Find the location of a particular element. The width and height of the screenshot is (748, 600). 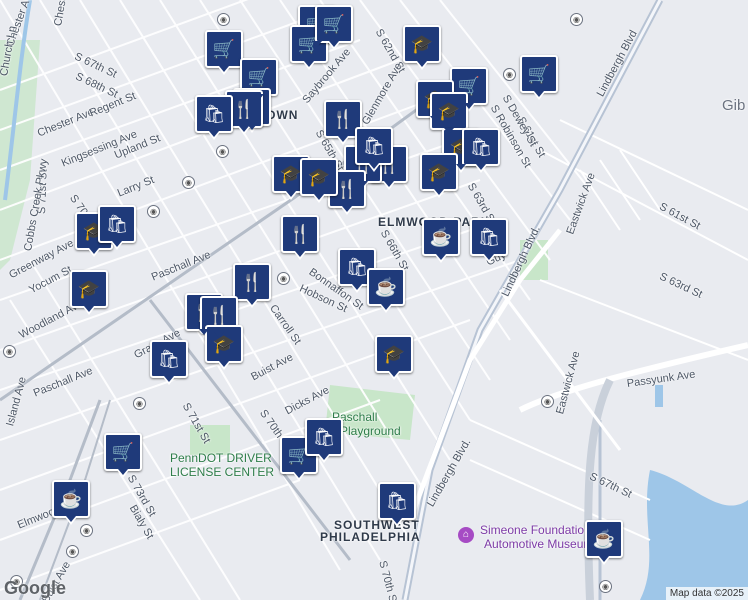

grocery-pin-8: 🛒 is located at coordinates (123, 455).